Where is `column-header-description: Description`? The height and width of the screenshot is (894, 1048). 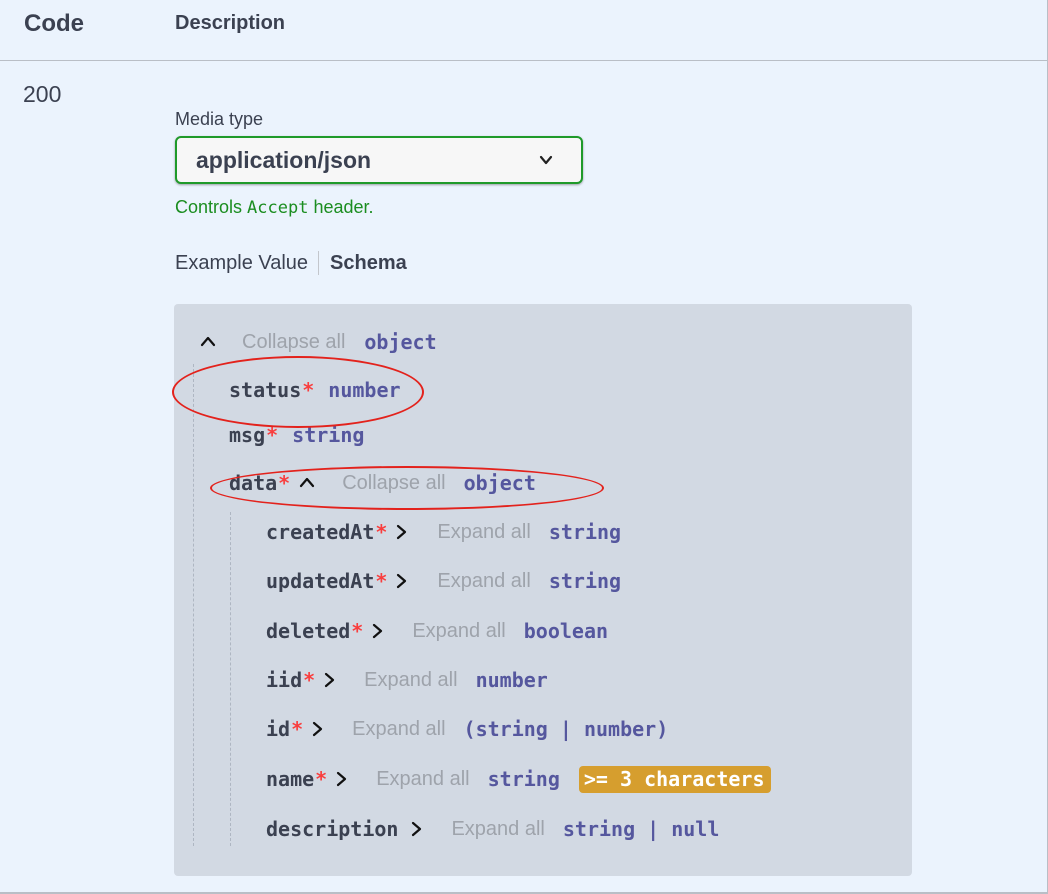 column-header-description: Description is located at coordinates (230, 23).